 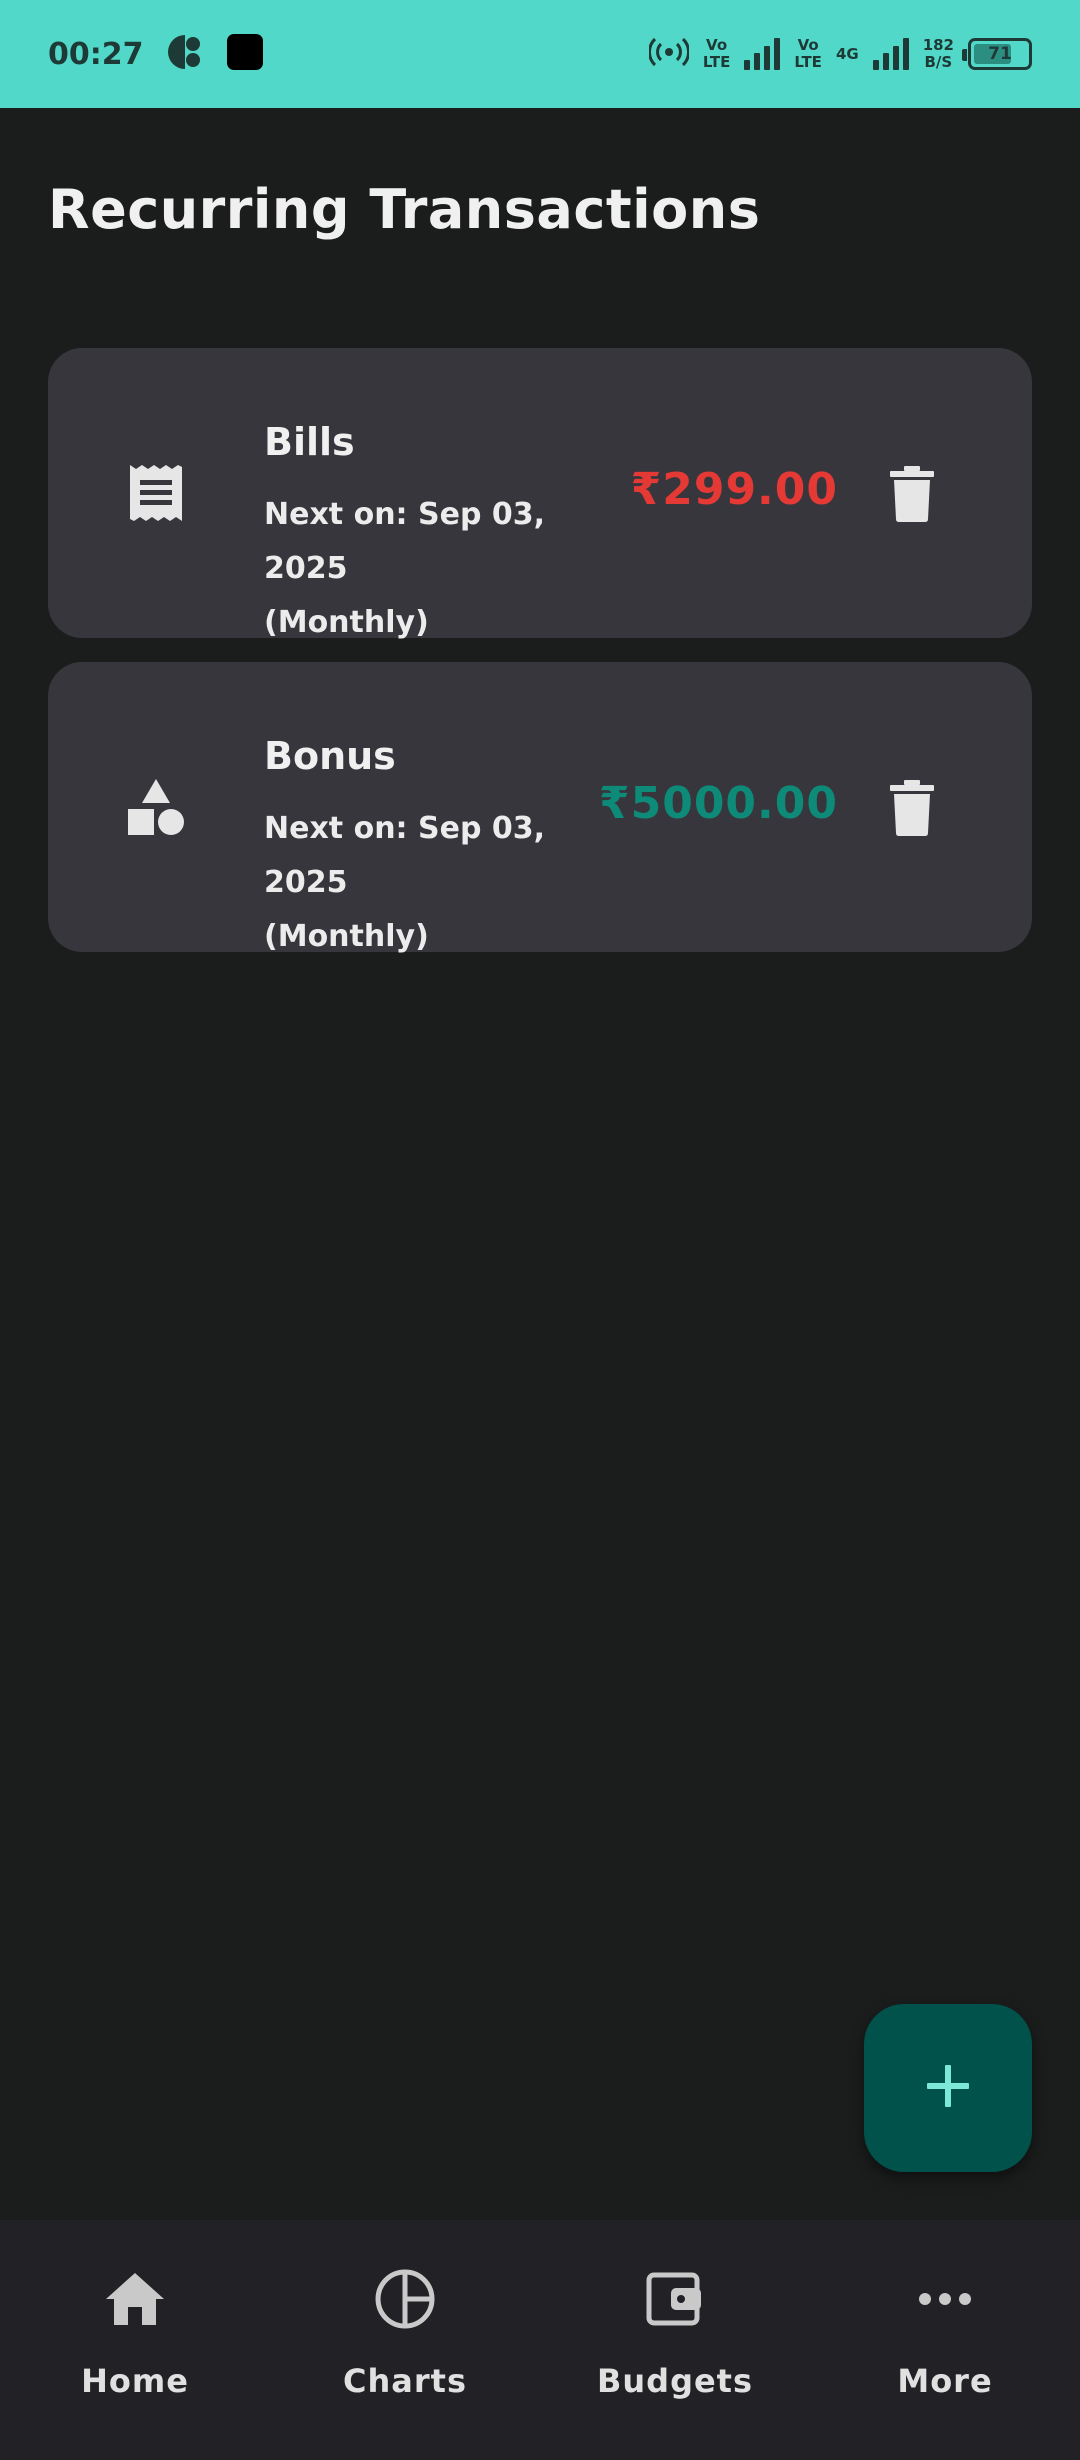 What do you see at coordinates (938, 62) in the screenshot?
I see `data-rate-unit: B/S` at bounding box center [938, 62].